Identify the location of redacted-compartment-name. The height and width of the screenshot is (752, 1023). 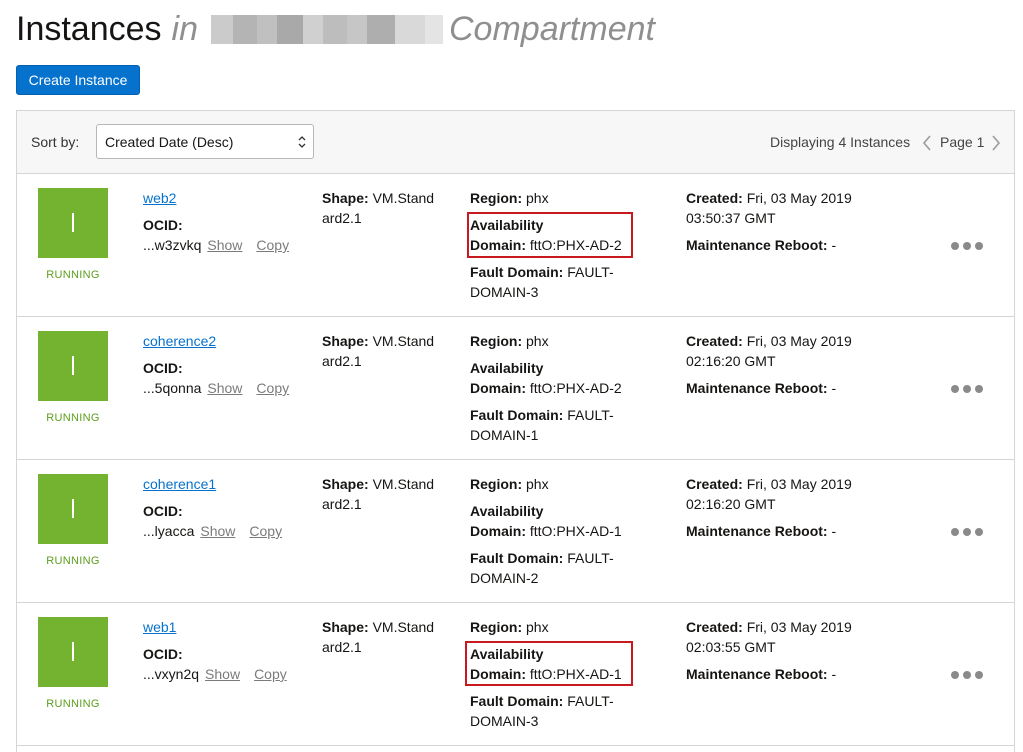
(327, 29).